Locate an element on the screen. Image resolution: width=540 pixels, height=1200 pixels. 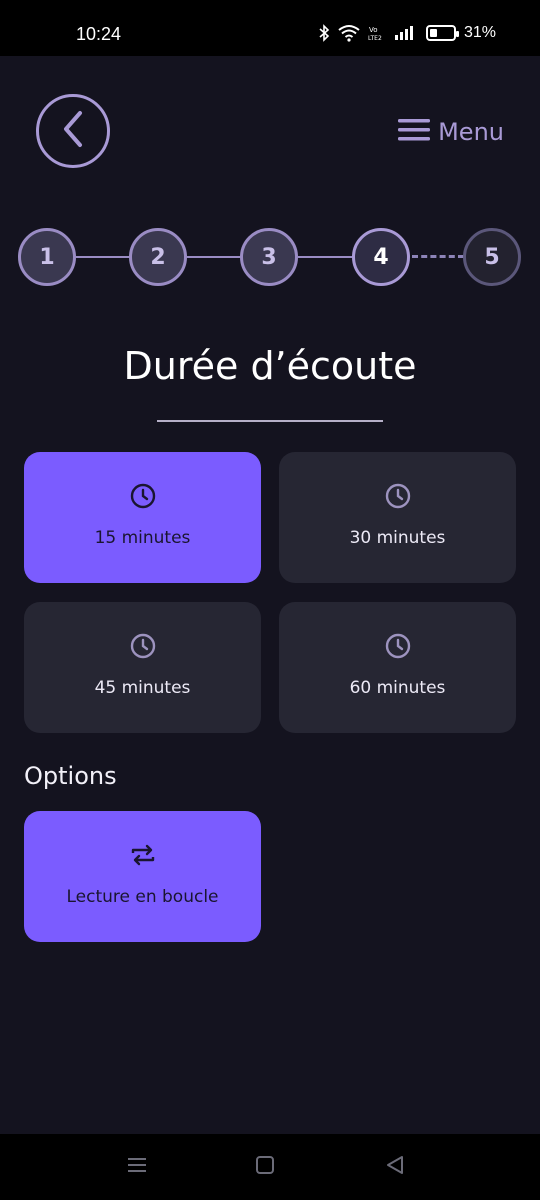
volte-icon: Vo LTE2 is located at coordinates (377, 33).